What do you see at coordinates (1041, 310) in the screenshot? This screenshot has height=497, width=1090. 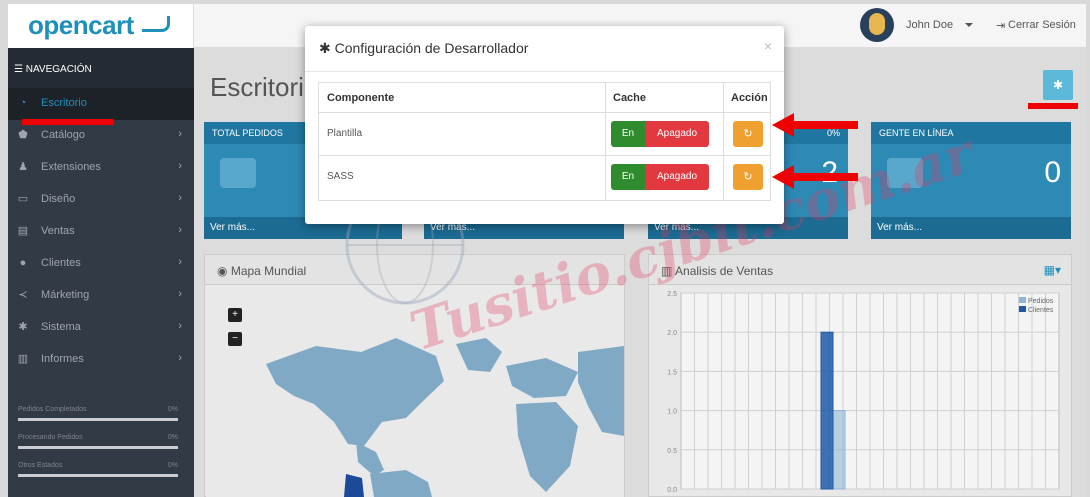 I see `legend-label: Clientes` at bounding box center [1041, 310].